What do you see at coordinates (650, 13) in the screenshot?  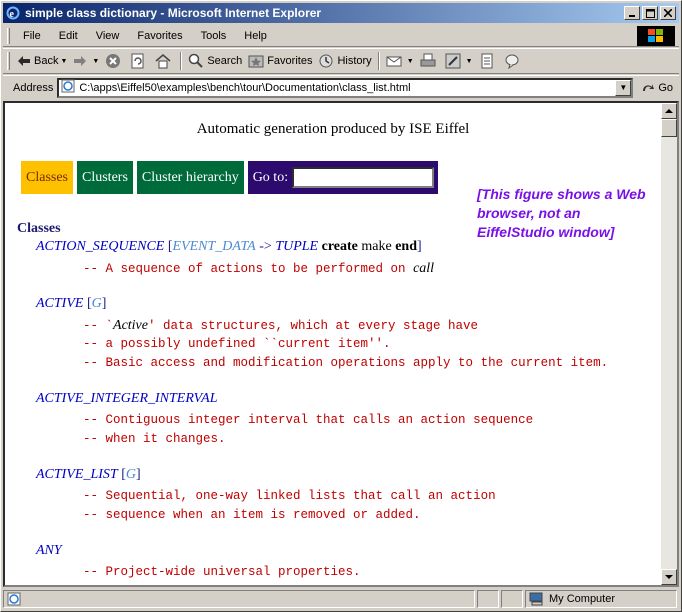 I see `maximize-button` at bounding box center [650, 13].